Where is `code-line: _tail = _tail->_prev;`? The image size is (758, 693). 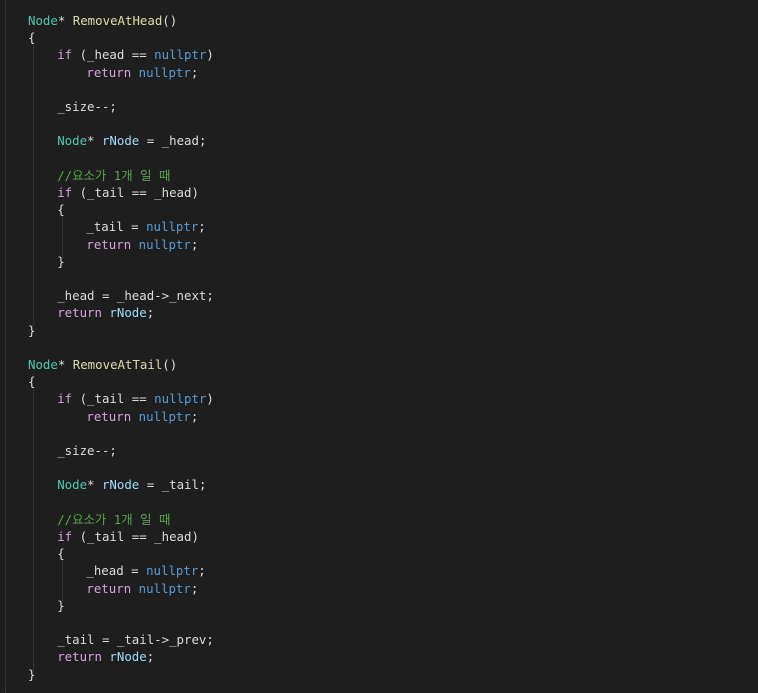 code-line: _tail = _tail->_prev; is located at coordinates (135, 639).